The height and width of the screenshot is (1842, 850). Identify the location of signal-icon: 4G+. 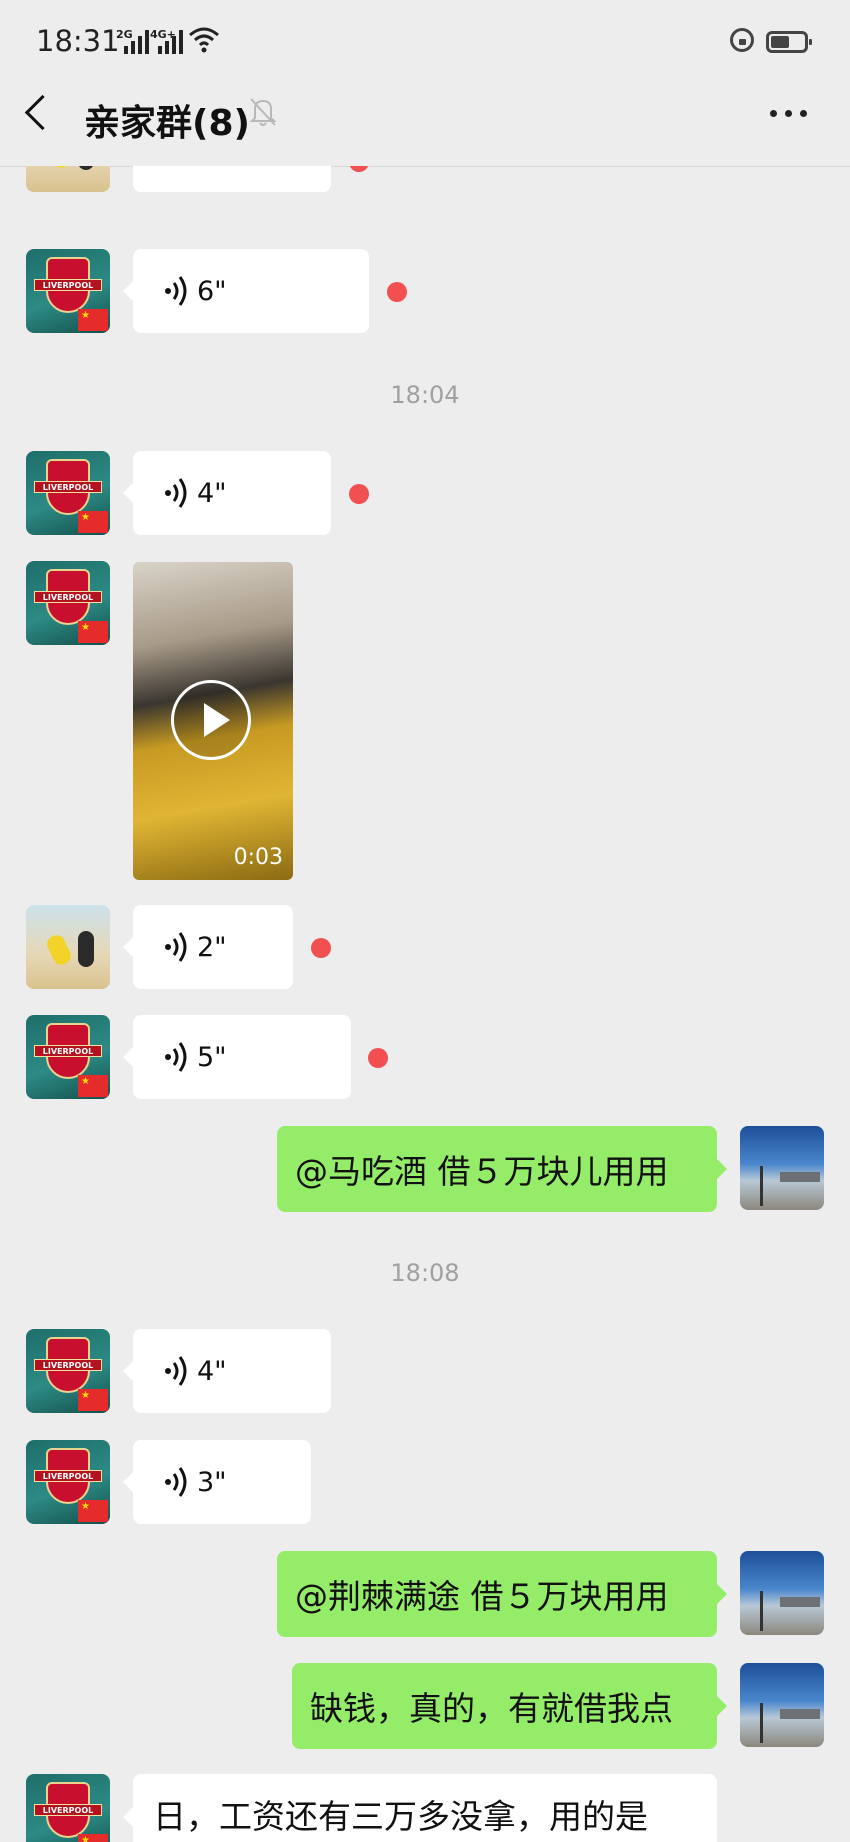
(166, 41).